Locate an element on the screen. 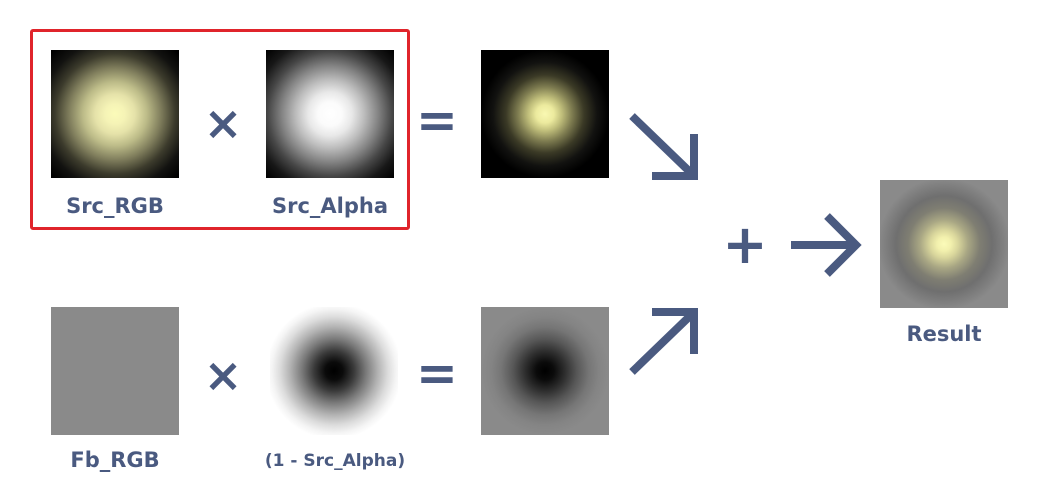 The image size is (1055, 489). inverse-src-alpha-image is located at coordinates (334, 371).